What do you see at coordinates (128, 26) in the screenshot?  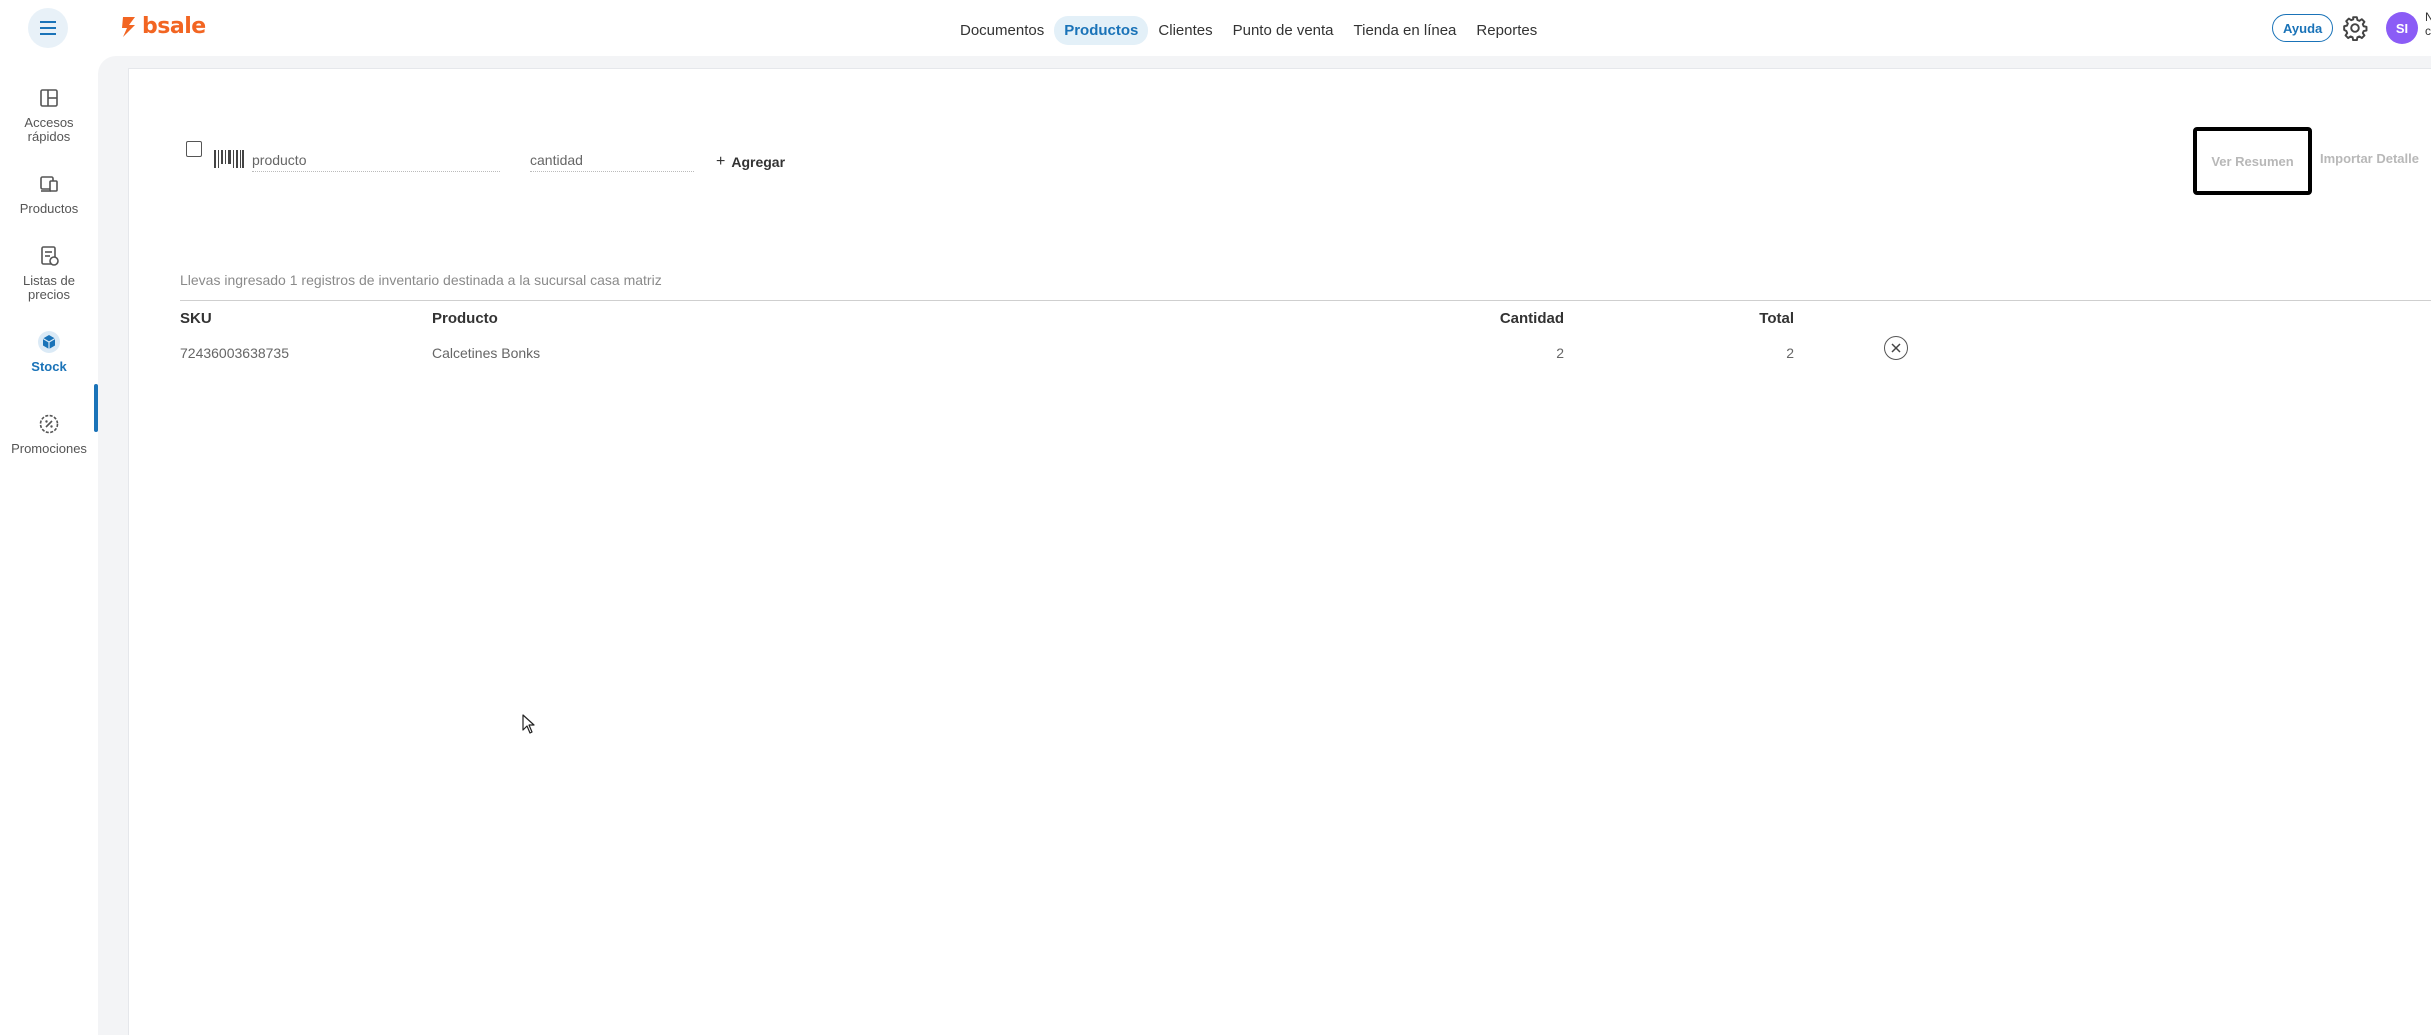 I see `bsale-logo-icon` at bounding box center [128, 26].